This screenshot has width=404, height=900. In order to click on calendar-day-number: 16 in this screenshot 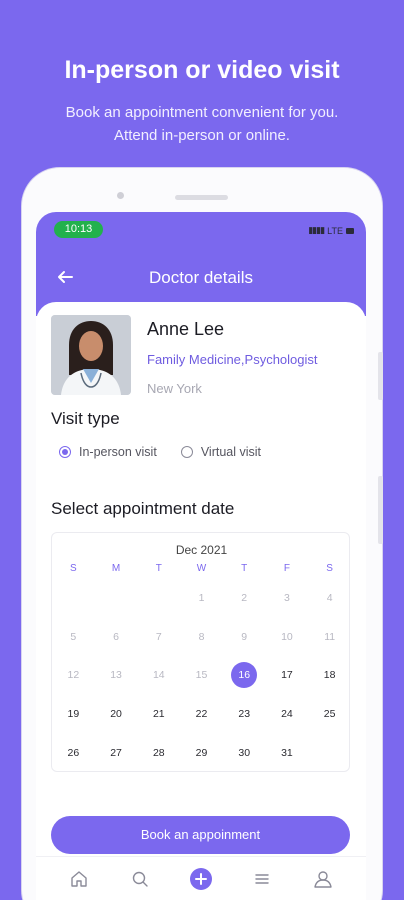, I will do `click(244, 675)`.